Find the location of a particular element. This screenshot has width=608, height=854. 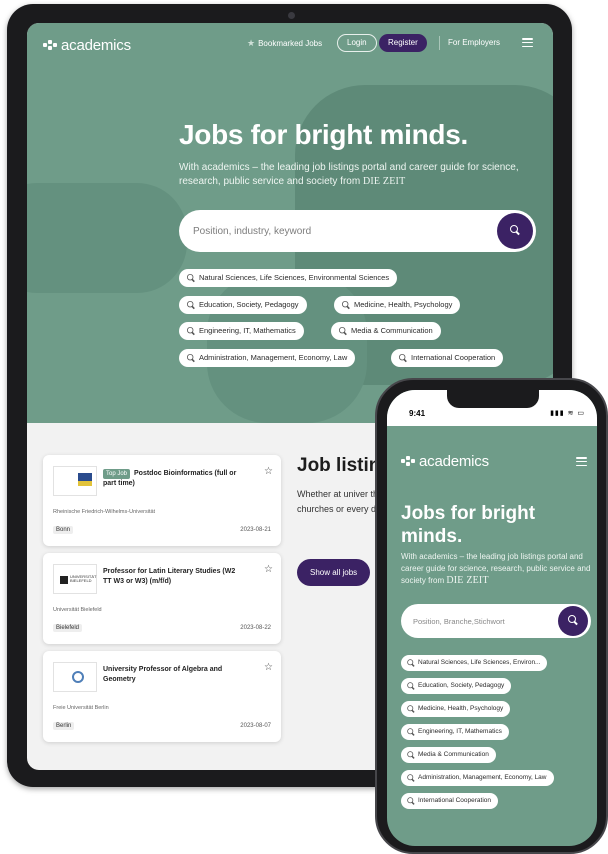

institution-name: Universität Bielefeld is located at coordinates (77, 610).